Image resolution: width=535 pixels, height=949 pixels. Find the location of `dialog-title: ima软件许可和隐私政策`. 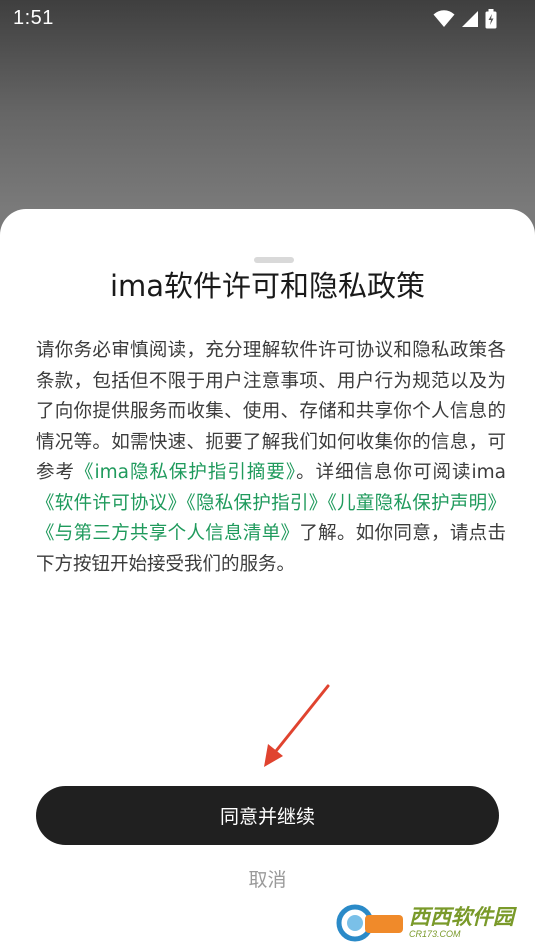

dialog-title: ima软件许可和隐私政策 is located at coordinates (267, 286).